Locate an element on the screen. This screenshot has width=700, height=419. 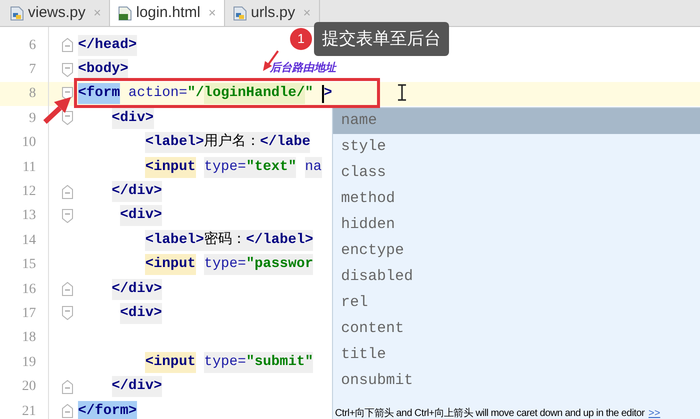
code-token: </form> is located at coordinates (107, 409).